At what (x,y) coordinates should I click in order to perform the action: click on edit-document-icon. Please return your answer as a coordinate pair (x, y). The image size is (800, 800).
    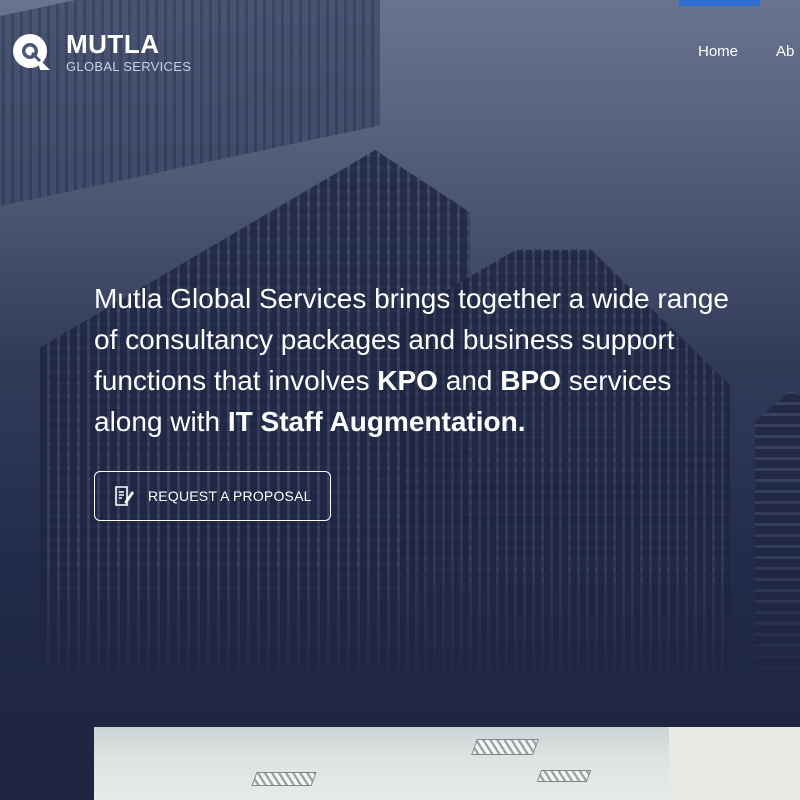
    Looking at the image, I should click on (124, 496).